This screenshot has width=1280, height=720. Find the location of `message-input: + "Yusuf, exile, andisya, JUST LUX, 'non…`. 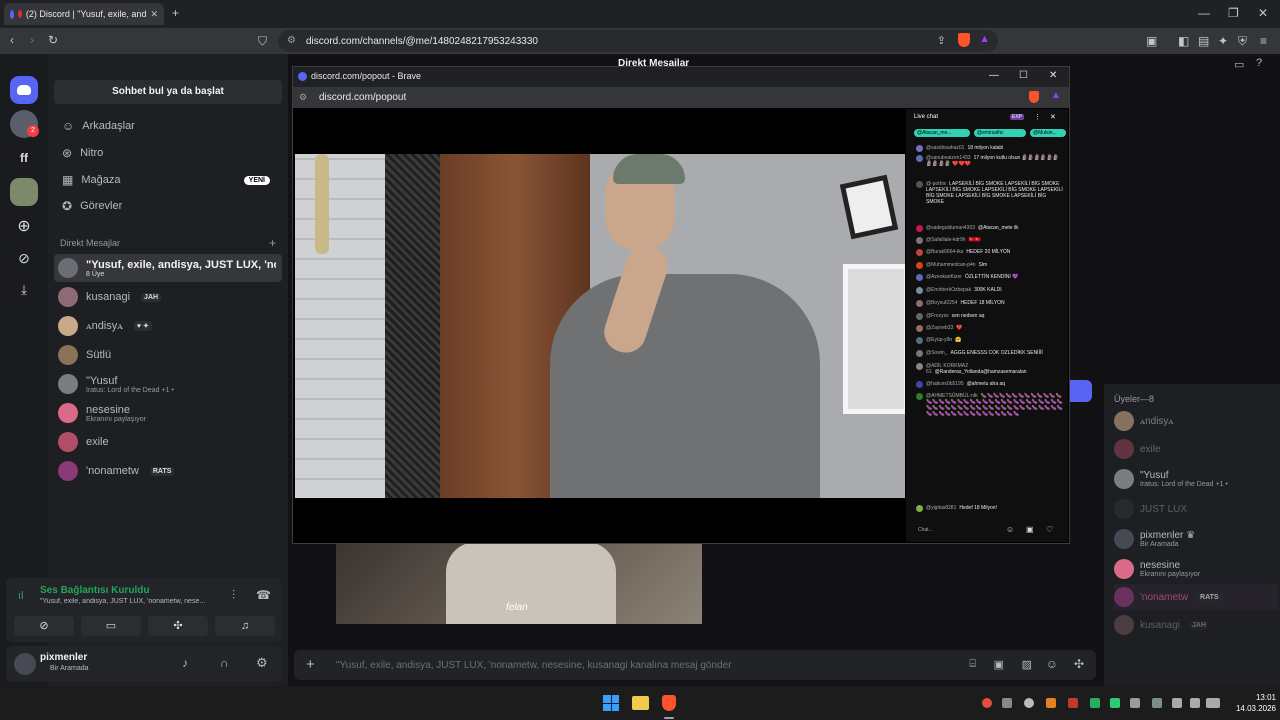

message-input: + "Yusuf, exile, andisya, JUST LUX, 'non… is located at coordinates (695, 665).